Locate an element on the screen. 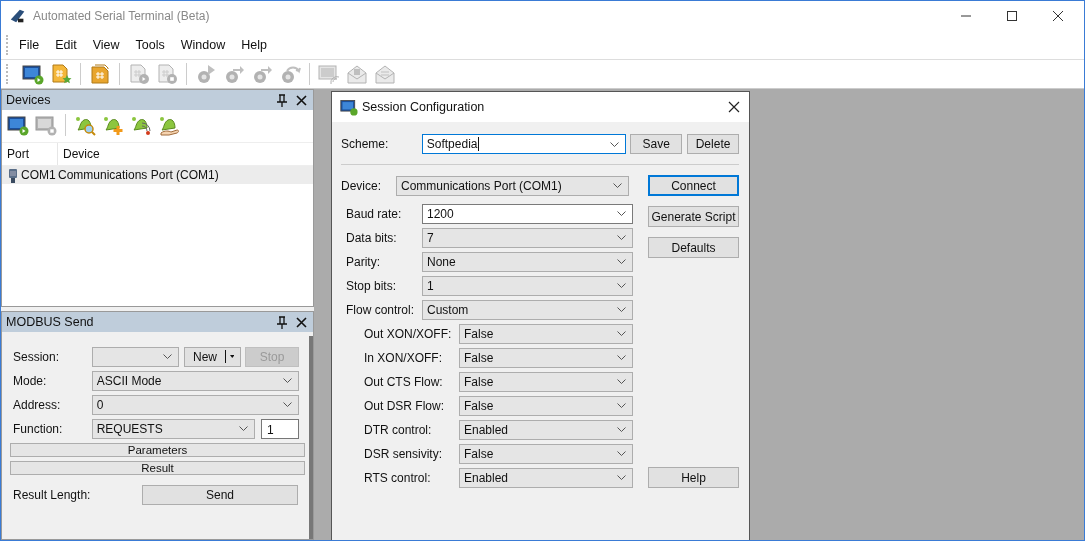 The image size is (1085, 541). field-label: Baud rate: is located at coordinates (374, 213).